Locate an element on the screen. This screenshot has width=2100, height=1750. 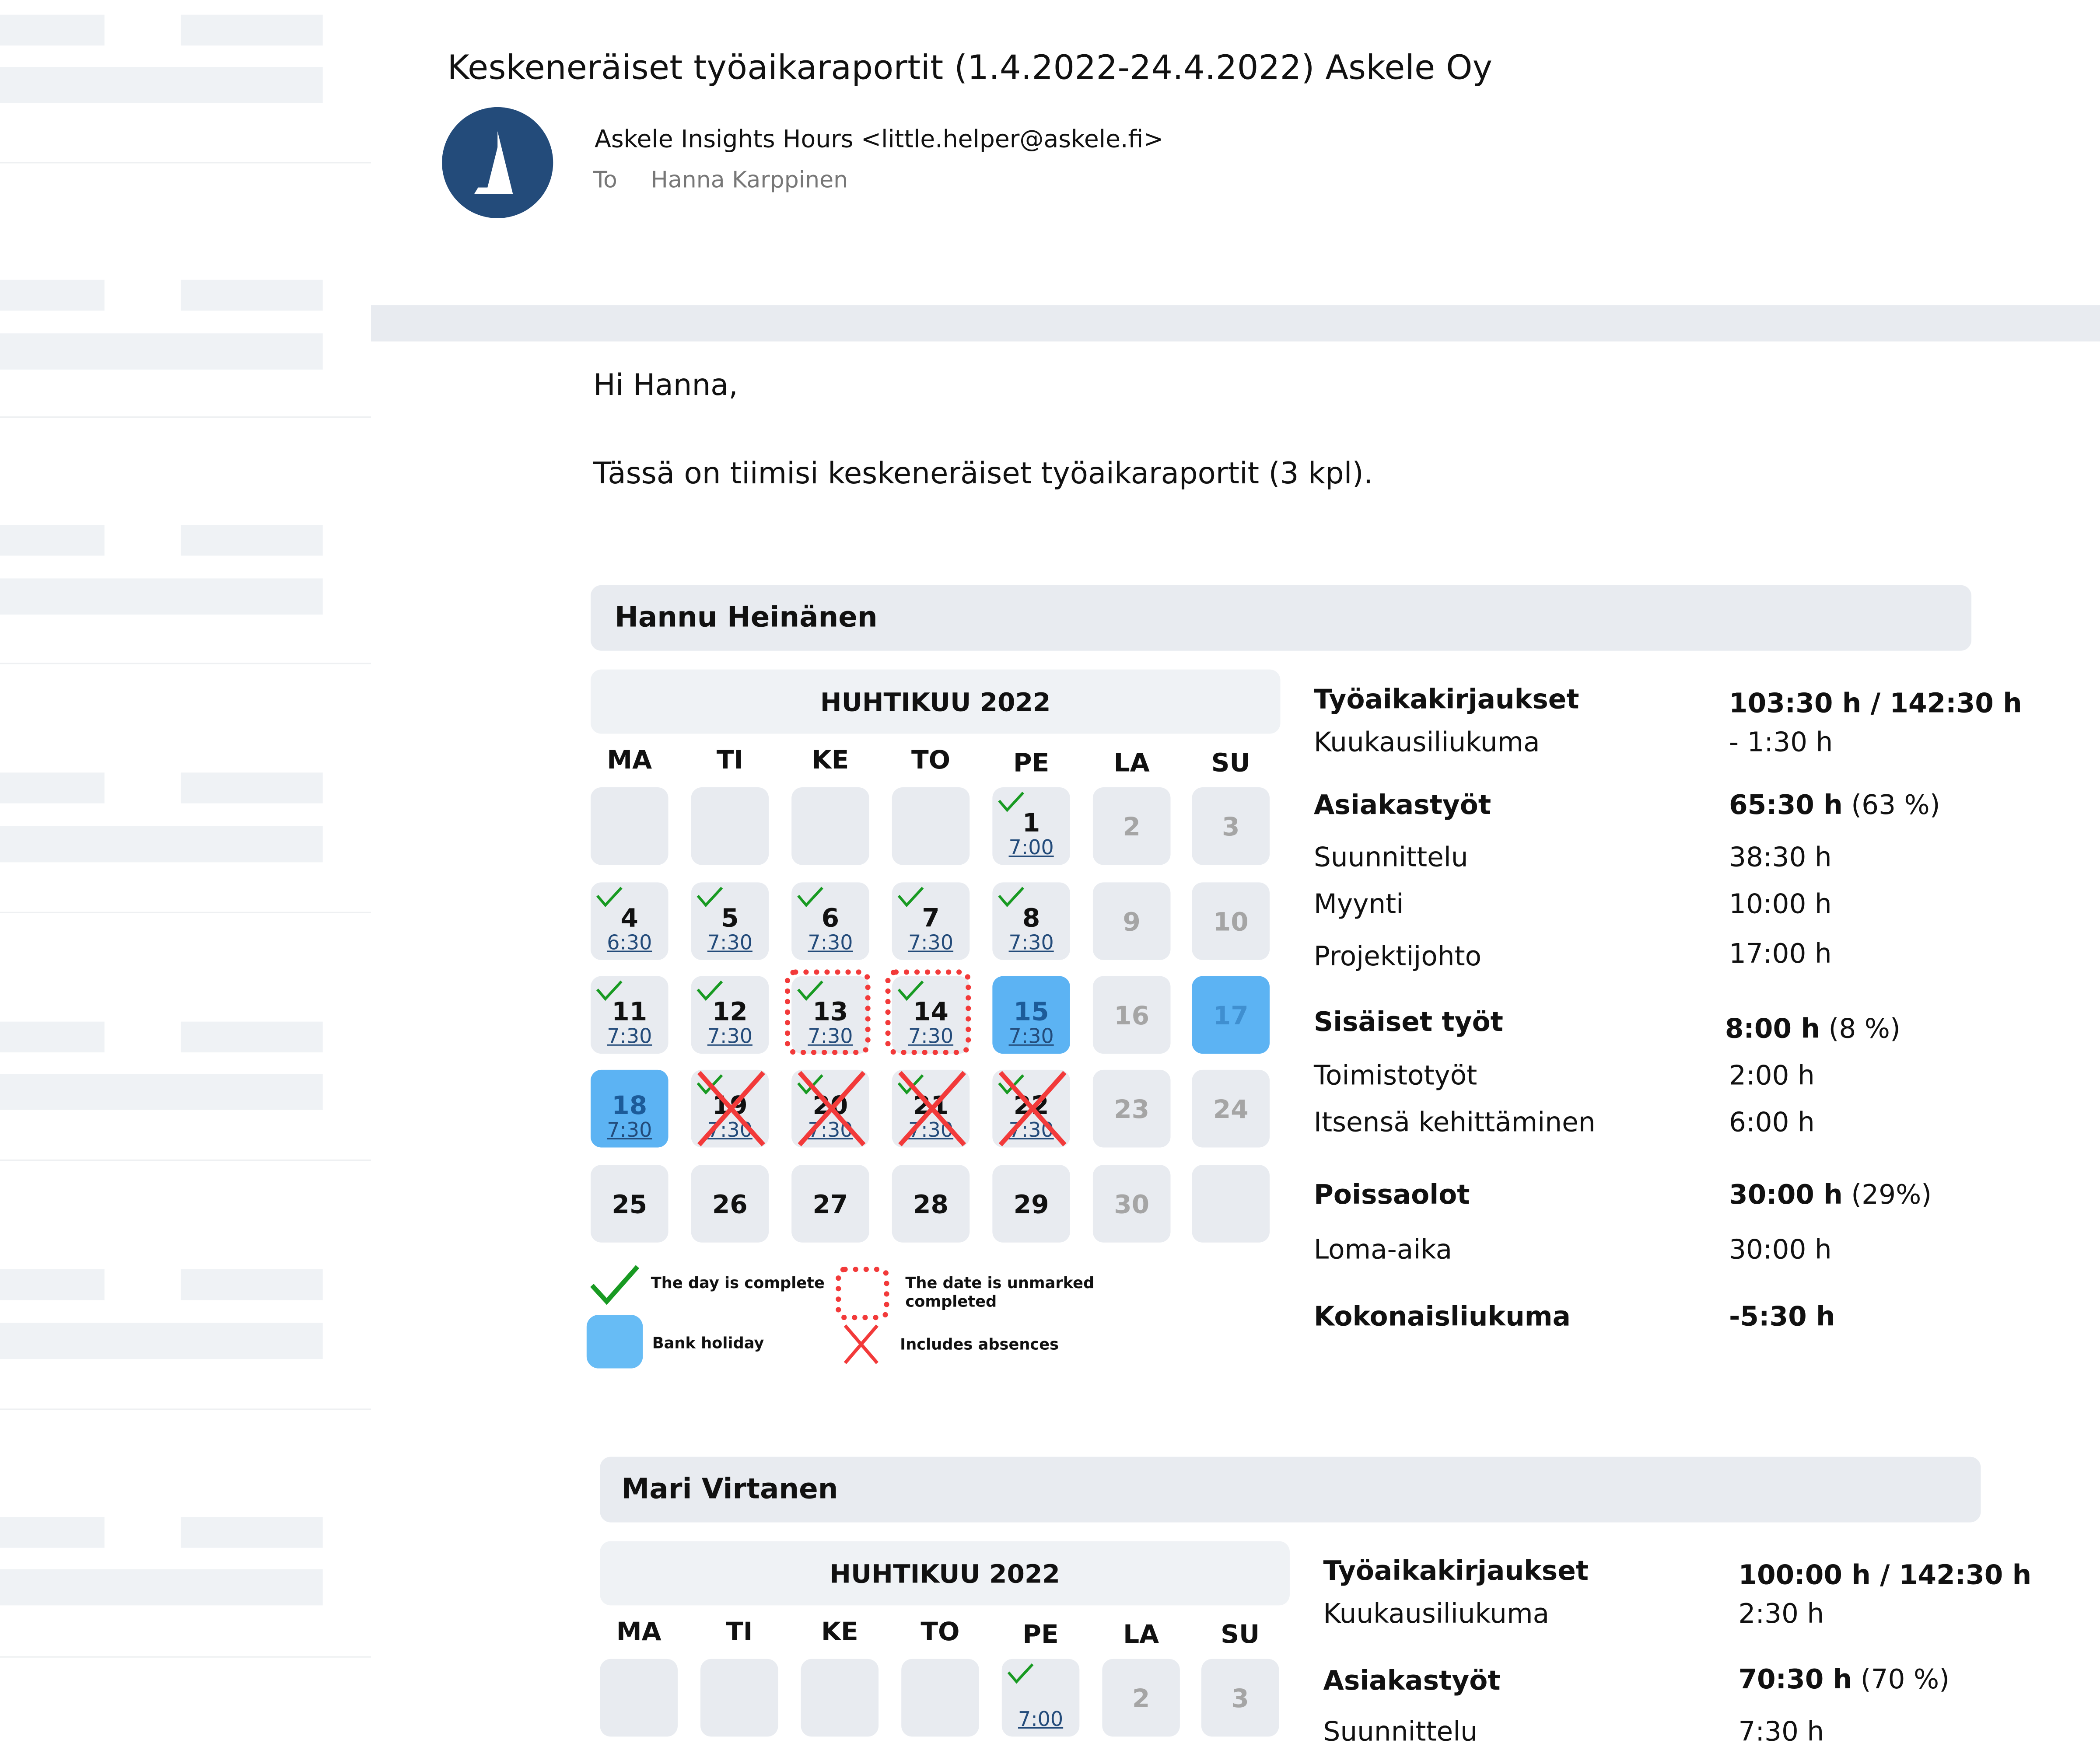
calendar-day-19: 197:30 is located at coordinates (730, 1108).